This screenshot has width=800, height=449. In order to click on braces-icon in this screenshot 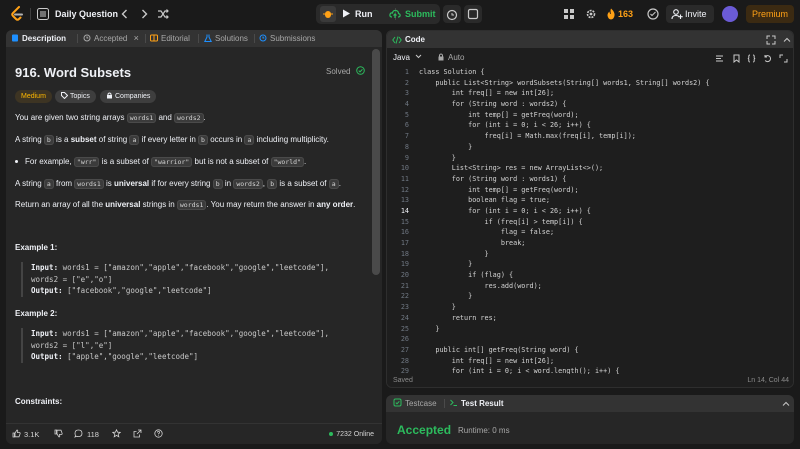, I will do `click(751, 58)`.